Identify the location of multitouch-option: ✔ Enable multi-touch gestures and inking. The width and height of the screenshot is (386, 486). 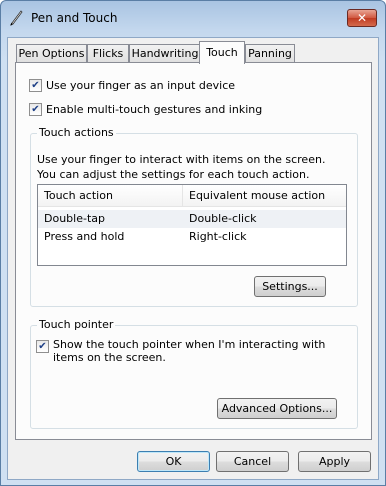
(145, 109).